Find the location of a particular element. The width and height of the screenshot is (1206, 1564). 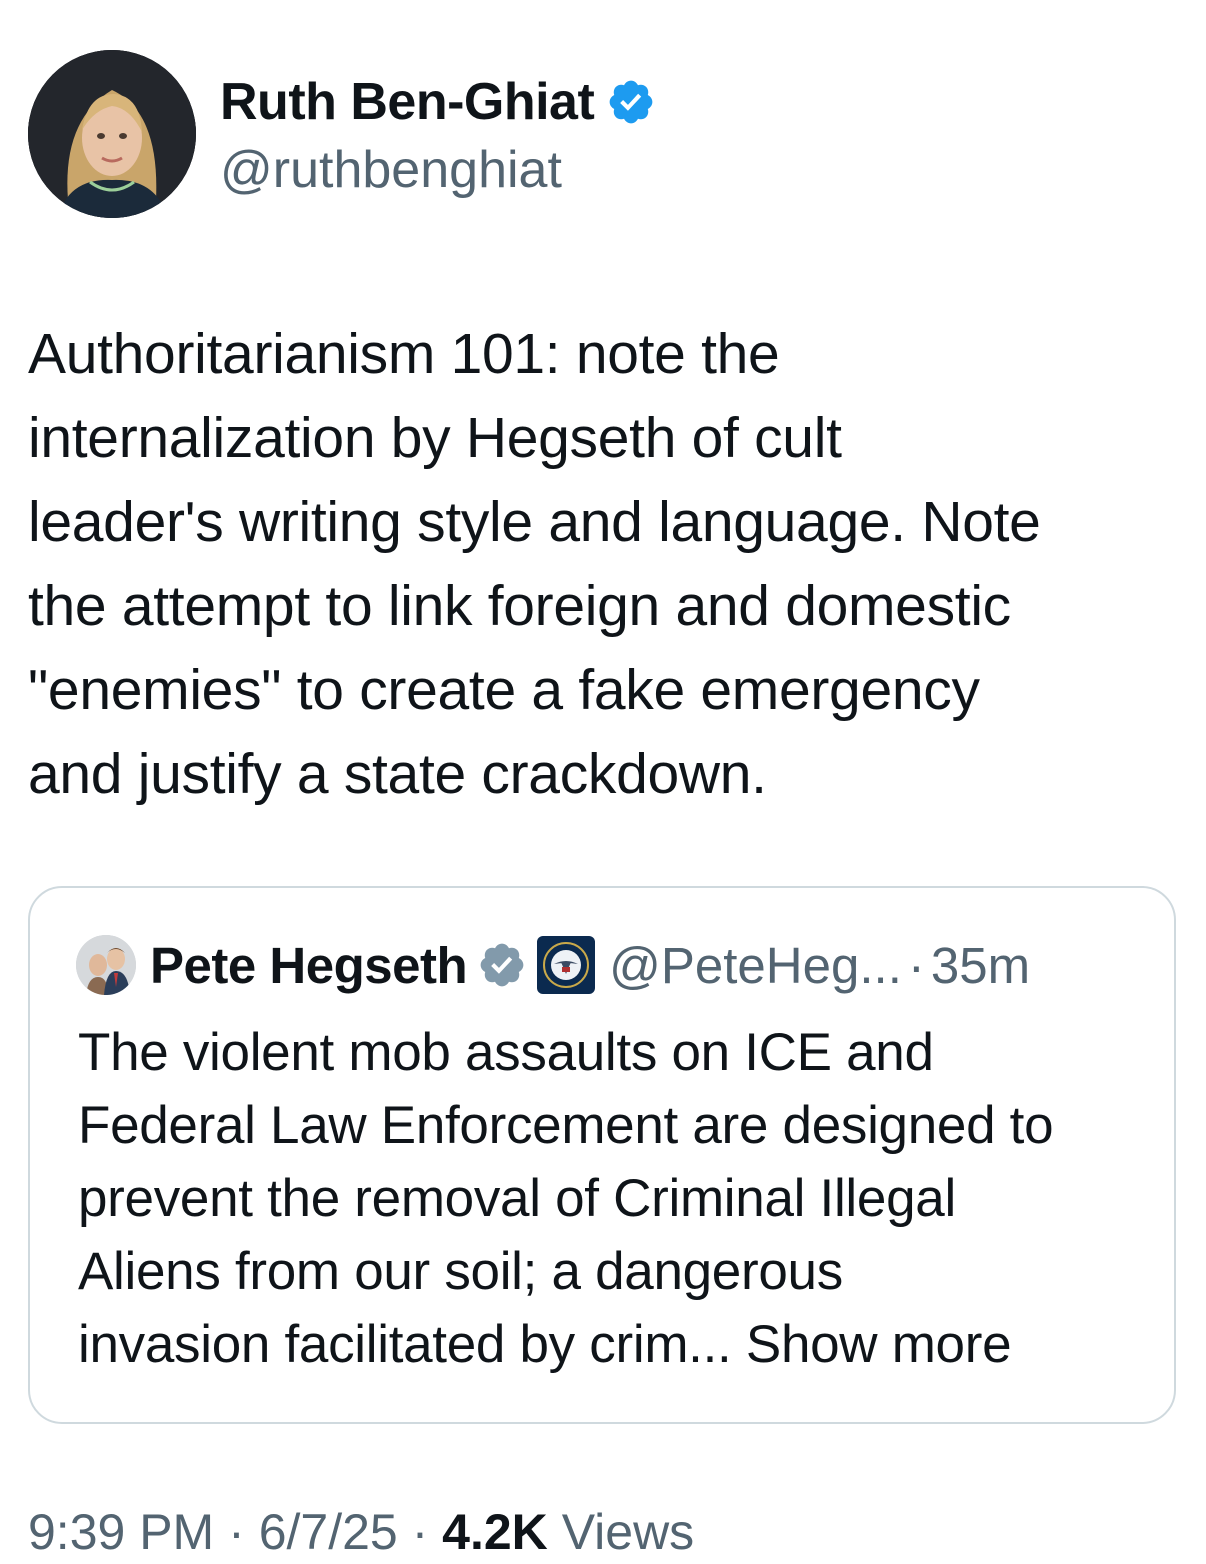

tweet-time: 9:39 PM is located at coordinates (121, 1532).